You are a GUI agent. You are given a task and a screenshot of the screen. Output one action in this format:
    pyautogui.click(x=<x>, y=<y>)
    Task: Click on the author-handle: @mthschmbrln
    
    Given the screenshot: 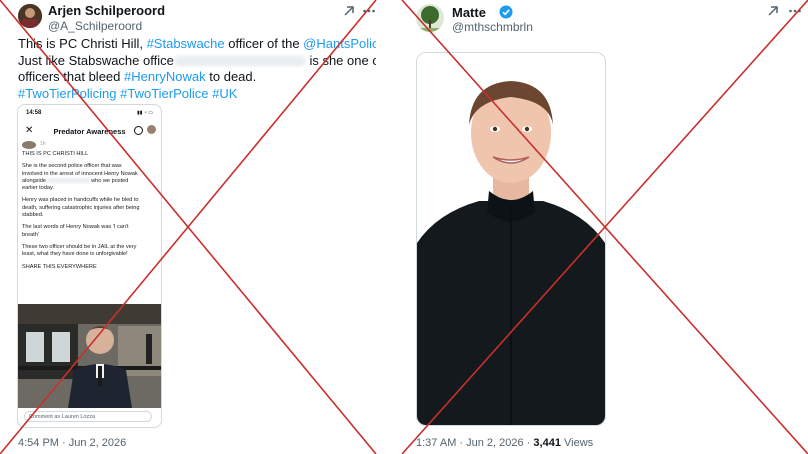 What is the action you would take?
    pyautogui.click(x=492, y=27)
    